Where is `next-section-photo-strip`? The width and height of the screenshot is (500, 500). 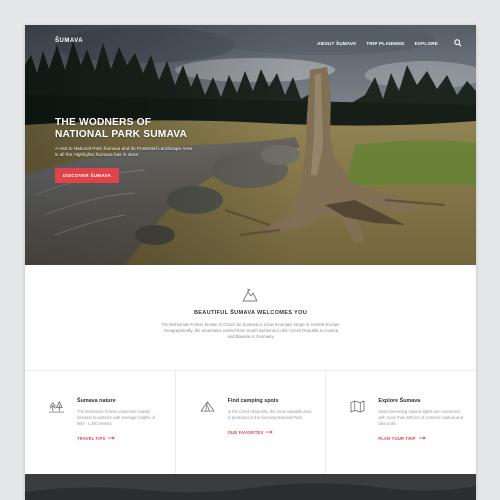
next-section-photo-strip is located at coordinates (250, 487).